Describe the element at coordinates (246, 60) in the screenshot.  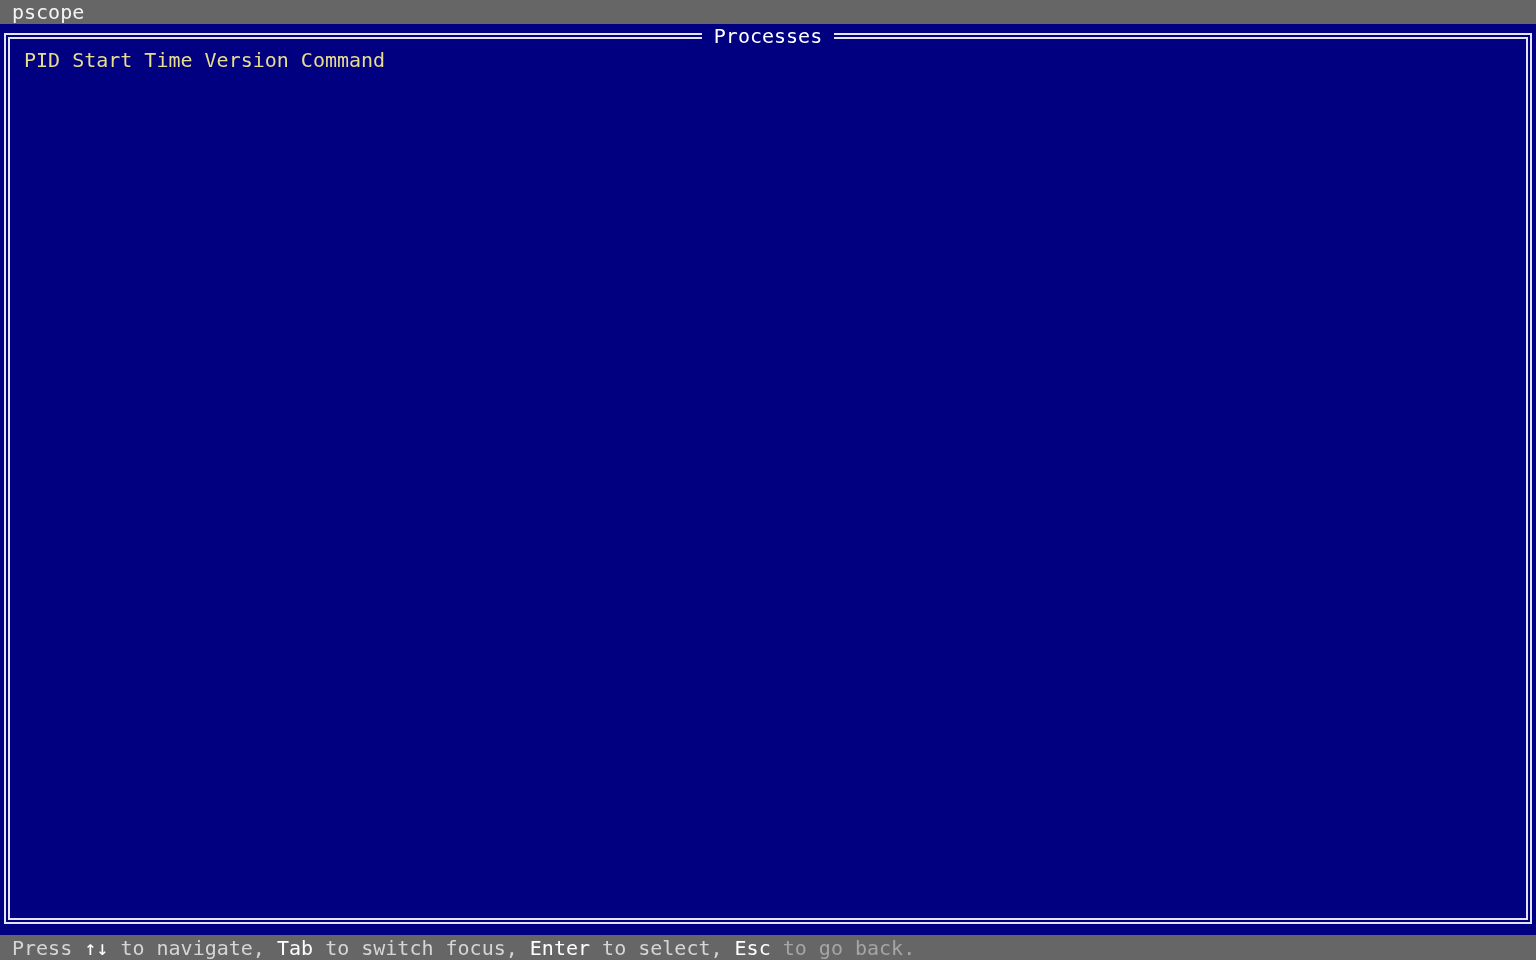
I see `column-header: Version` at that location.